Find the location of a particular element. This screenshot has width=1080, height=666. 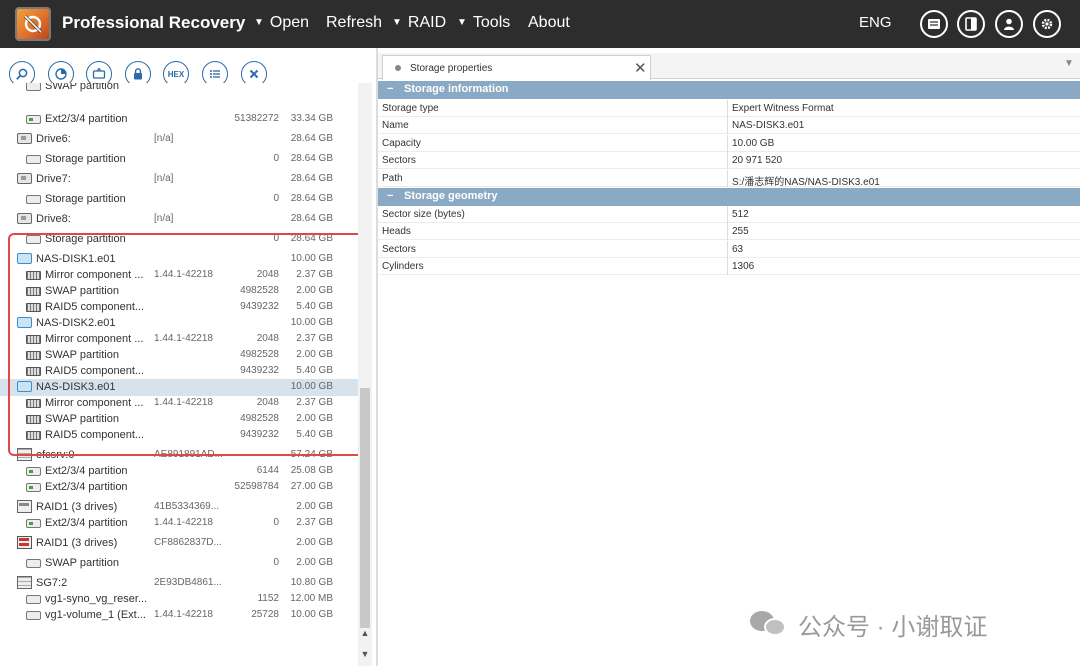

menu-about: About is located at coordinates (549, 23).